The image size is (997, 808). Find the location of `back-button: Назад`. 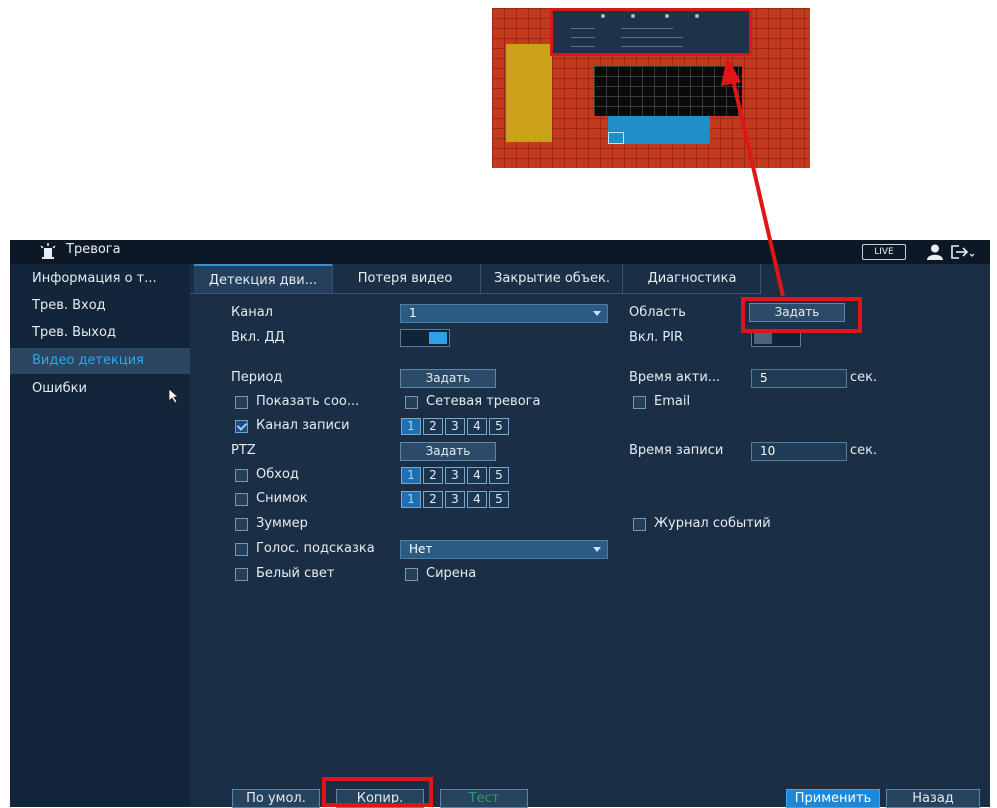

back-button: Назад is located at coordinates (933, 798).